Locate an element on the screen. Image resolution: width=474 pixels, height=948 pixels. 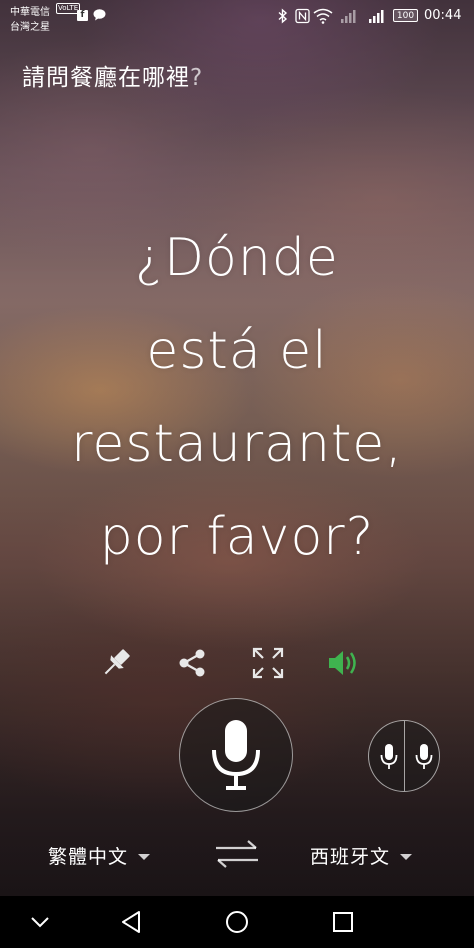
source-language-label: 繁體中文 is located at coordinates (88, 857).